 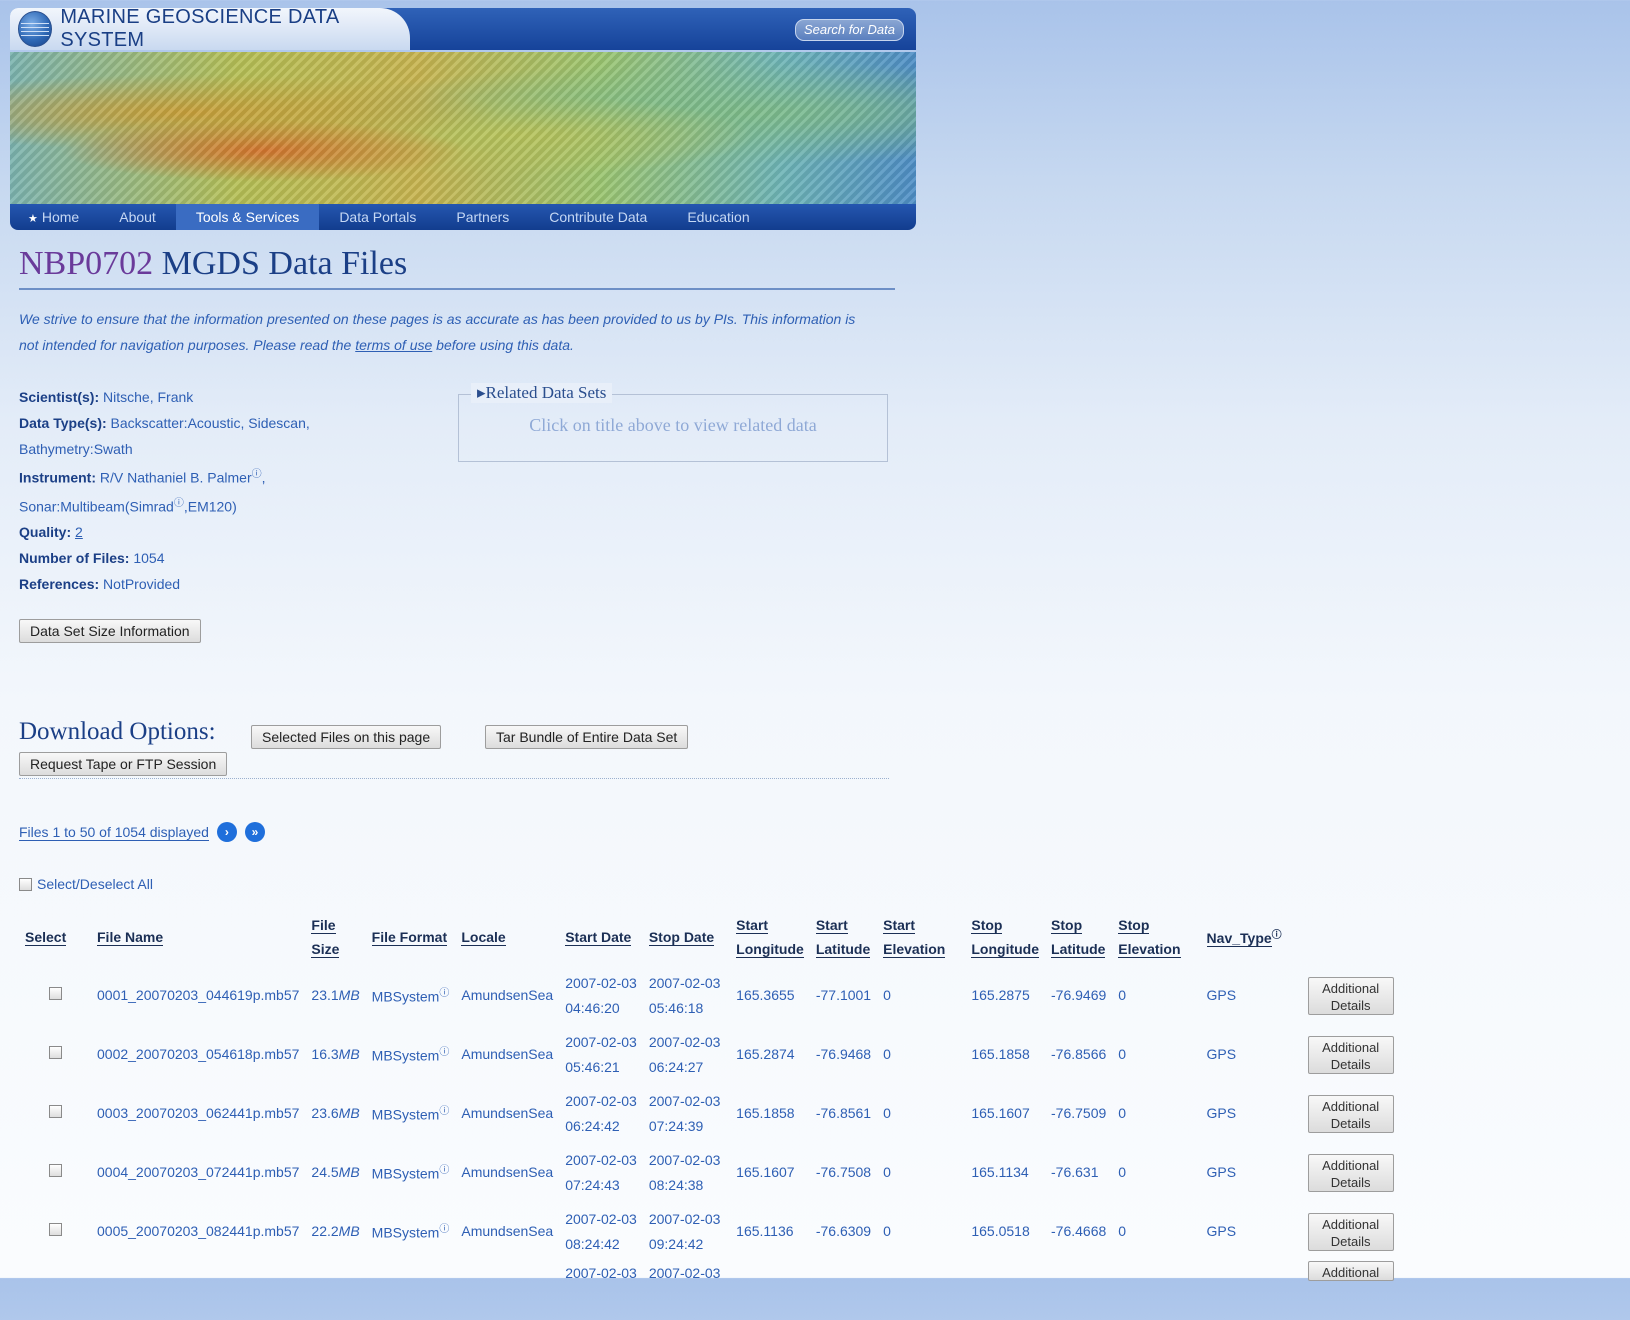 I want to click on col-start-elevation: Start Elevation, so click(x=921, y=937).